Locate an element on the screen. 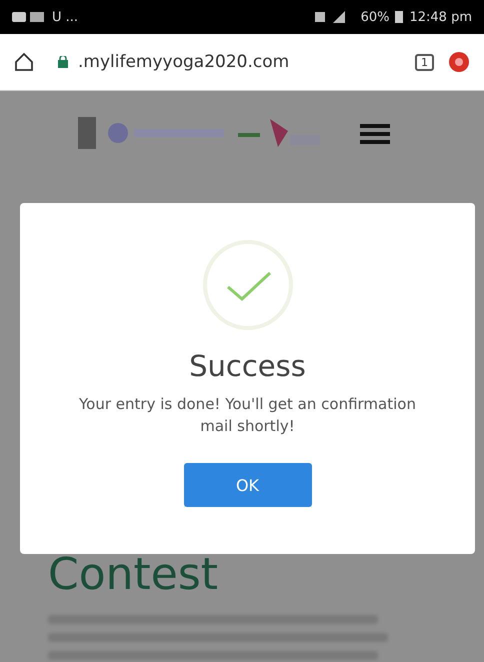 The image size is (484, 662). menu-icon is located at coordinates (375, 134).